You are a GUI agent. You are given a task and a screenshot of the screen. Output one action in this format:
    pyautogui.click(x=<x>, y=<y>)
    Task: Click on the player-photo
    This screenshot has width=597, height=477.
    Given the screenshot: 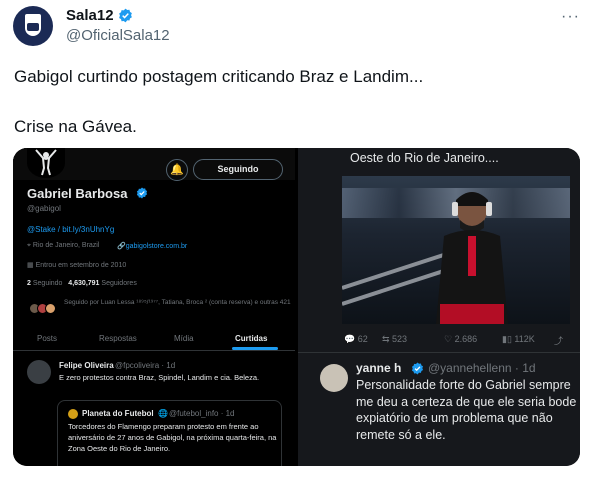 What is the action you would take?
    pyautogui.click(x=456, y=250)
    